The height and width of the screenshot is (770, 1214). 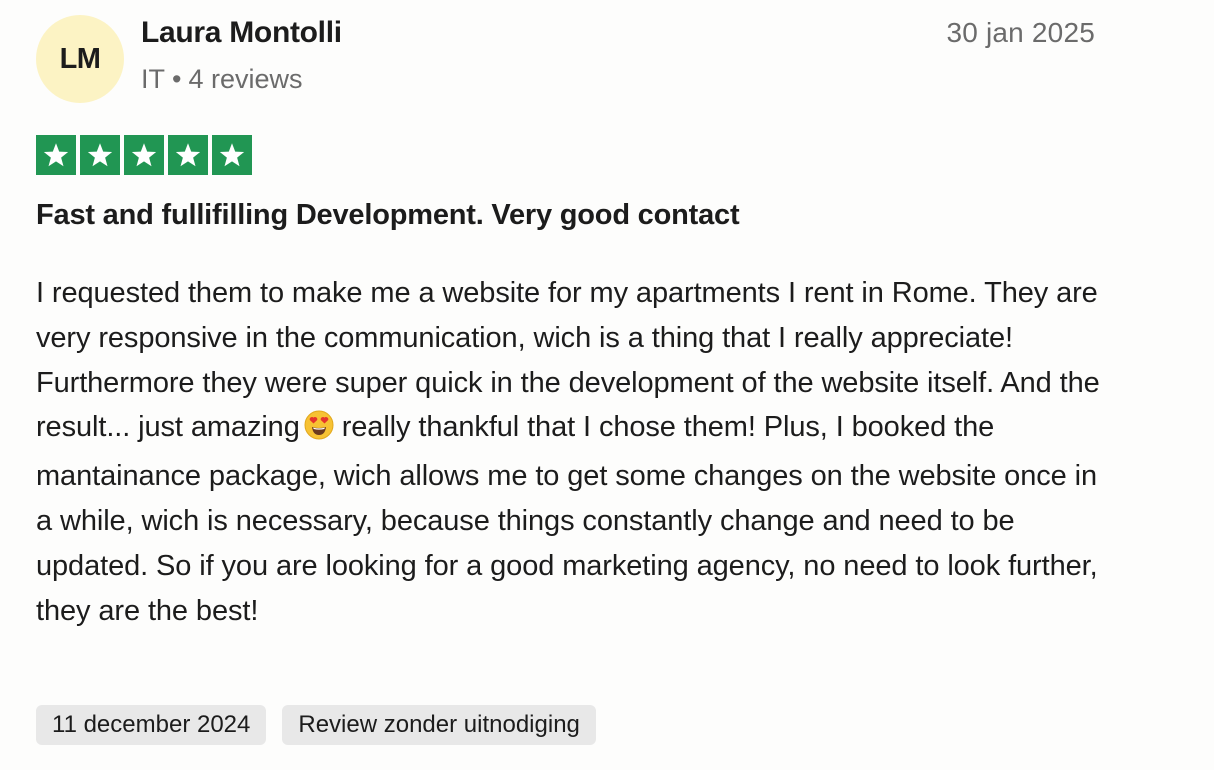 I want to click on avatar-initials: LM, so click(x=80, y=58).